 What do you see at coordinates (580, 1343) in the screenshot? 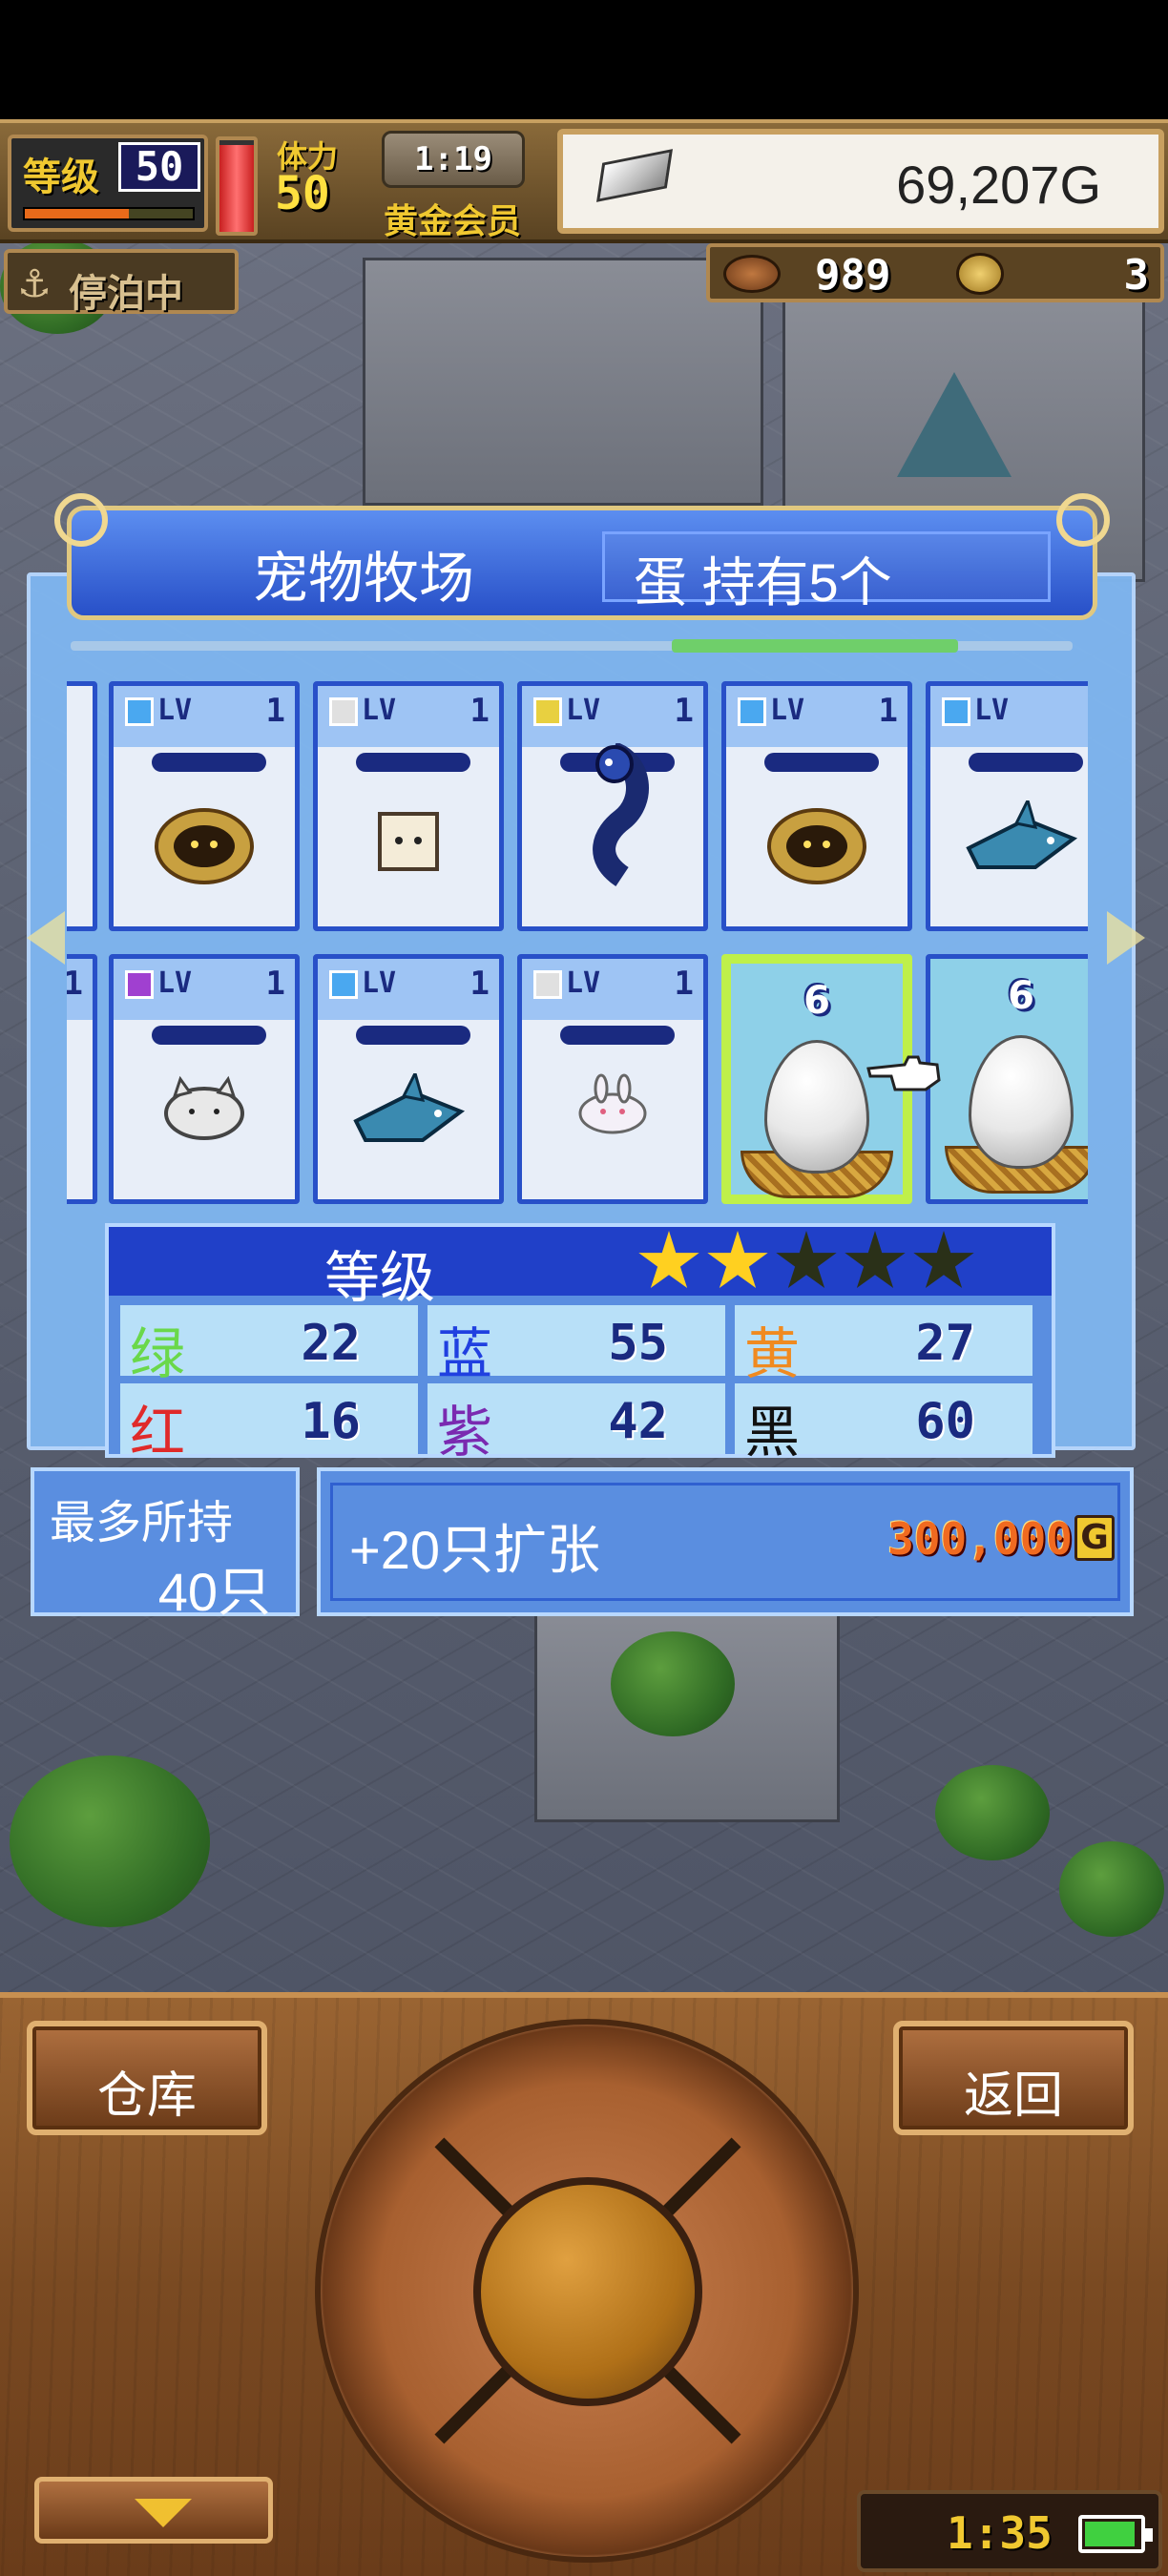
I see `pet-level-stats: 等级 绿 22 蓝 55 黄 27 红 16 紫 42 黑 60` at bounding box center [580, 1343].